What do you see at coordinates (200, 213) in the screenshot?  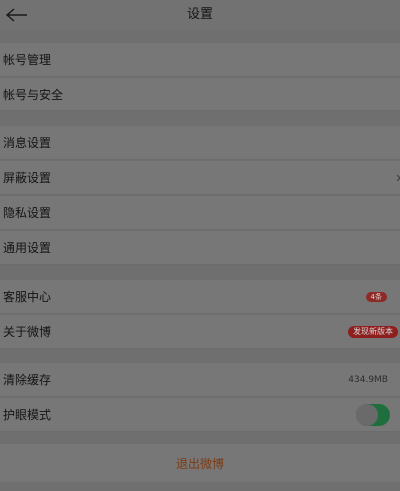 I see `settings-item-privacy: 隐私设置` at bounding box center [200, 213].